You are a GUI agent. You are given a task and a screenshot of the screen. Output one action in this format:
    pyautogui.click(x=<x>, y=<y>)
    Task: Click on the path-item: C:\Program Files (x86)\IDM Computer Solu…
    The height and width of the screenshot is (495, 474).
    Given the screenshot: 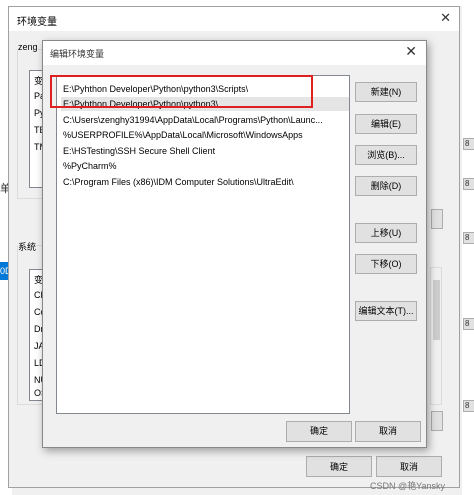 What is the action you would take?
    pyautogui.click(x=205, y=182)
    